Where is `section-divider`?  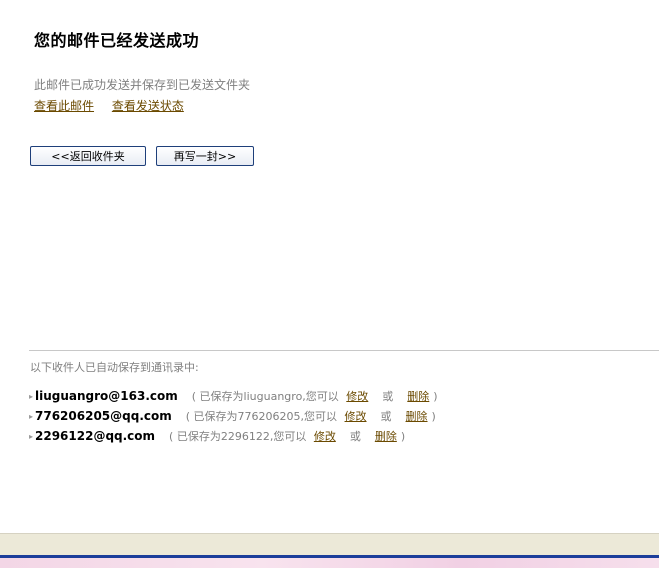
section-divider is located at coordinates (344, 350).